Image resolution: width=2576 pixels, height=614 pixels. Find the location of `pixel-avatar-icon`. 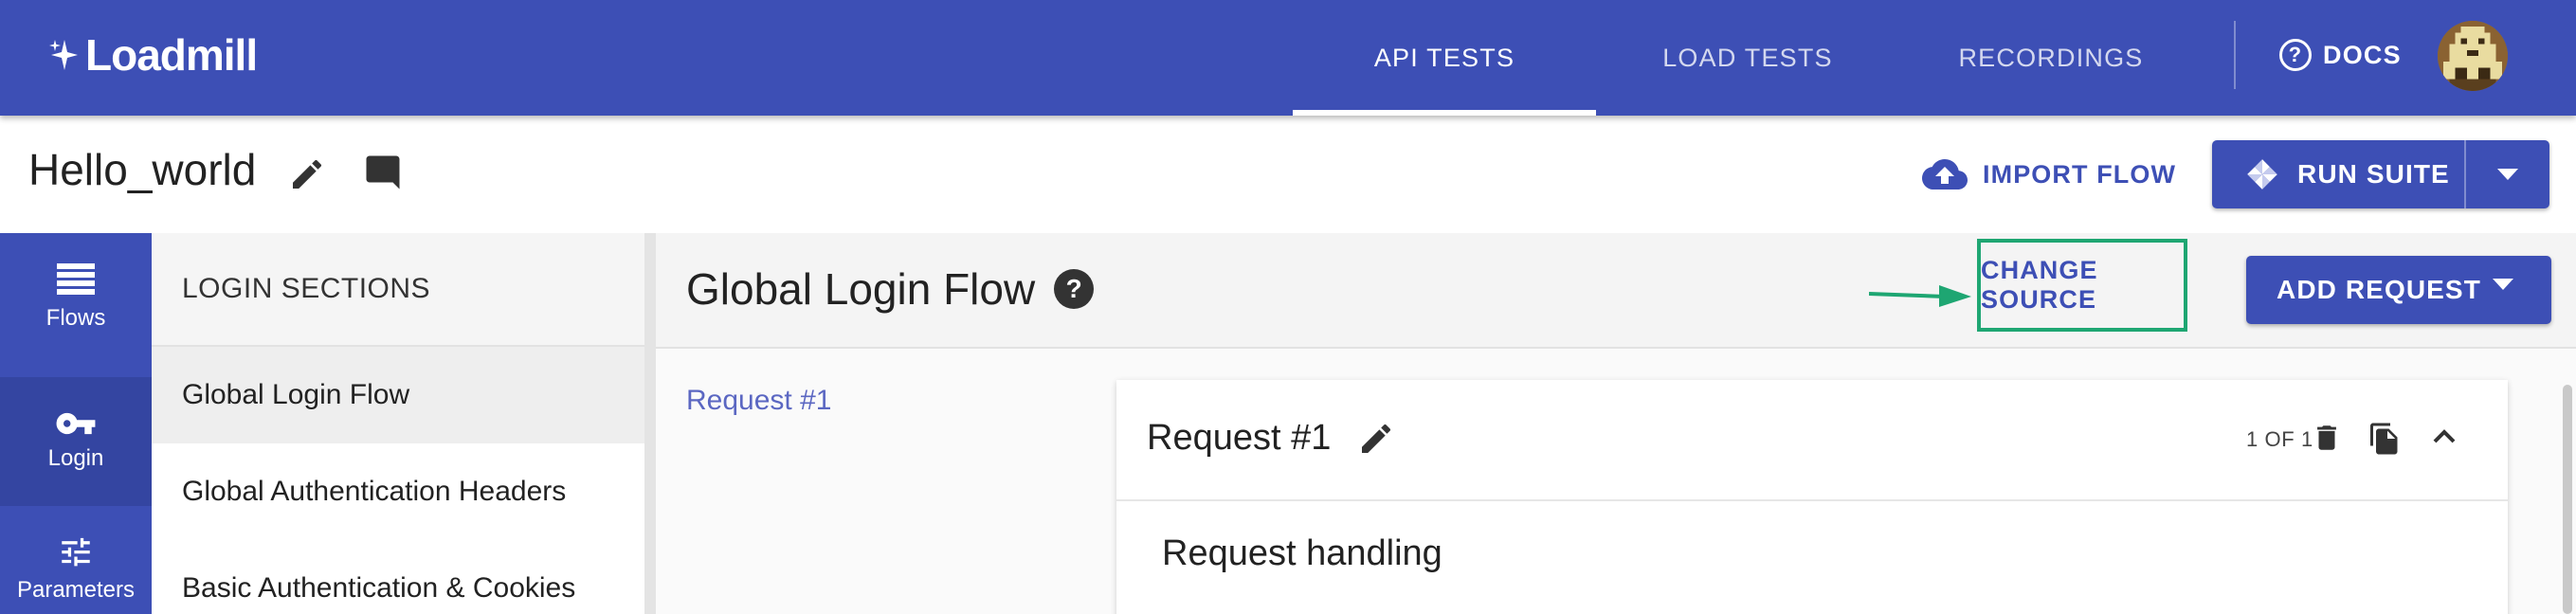

pixel-avatar-icon is located at coordinates (2473, 56).